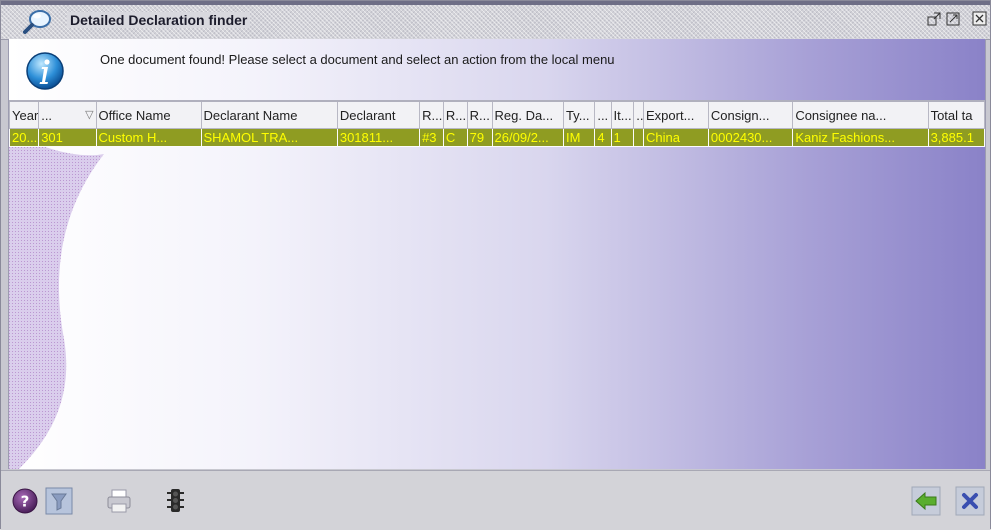 The image size is (991, 530). I want to click on info-icon, so click(45, 71).